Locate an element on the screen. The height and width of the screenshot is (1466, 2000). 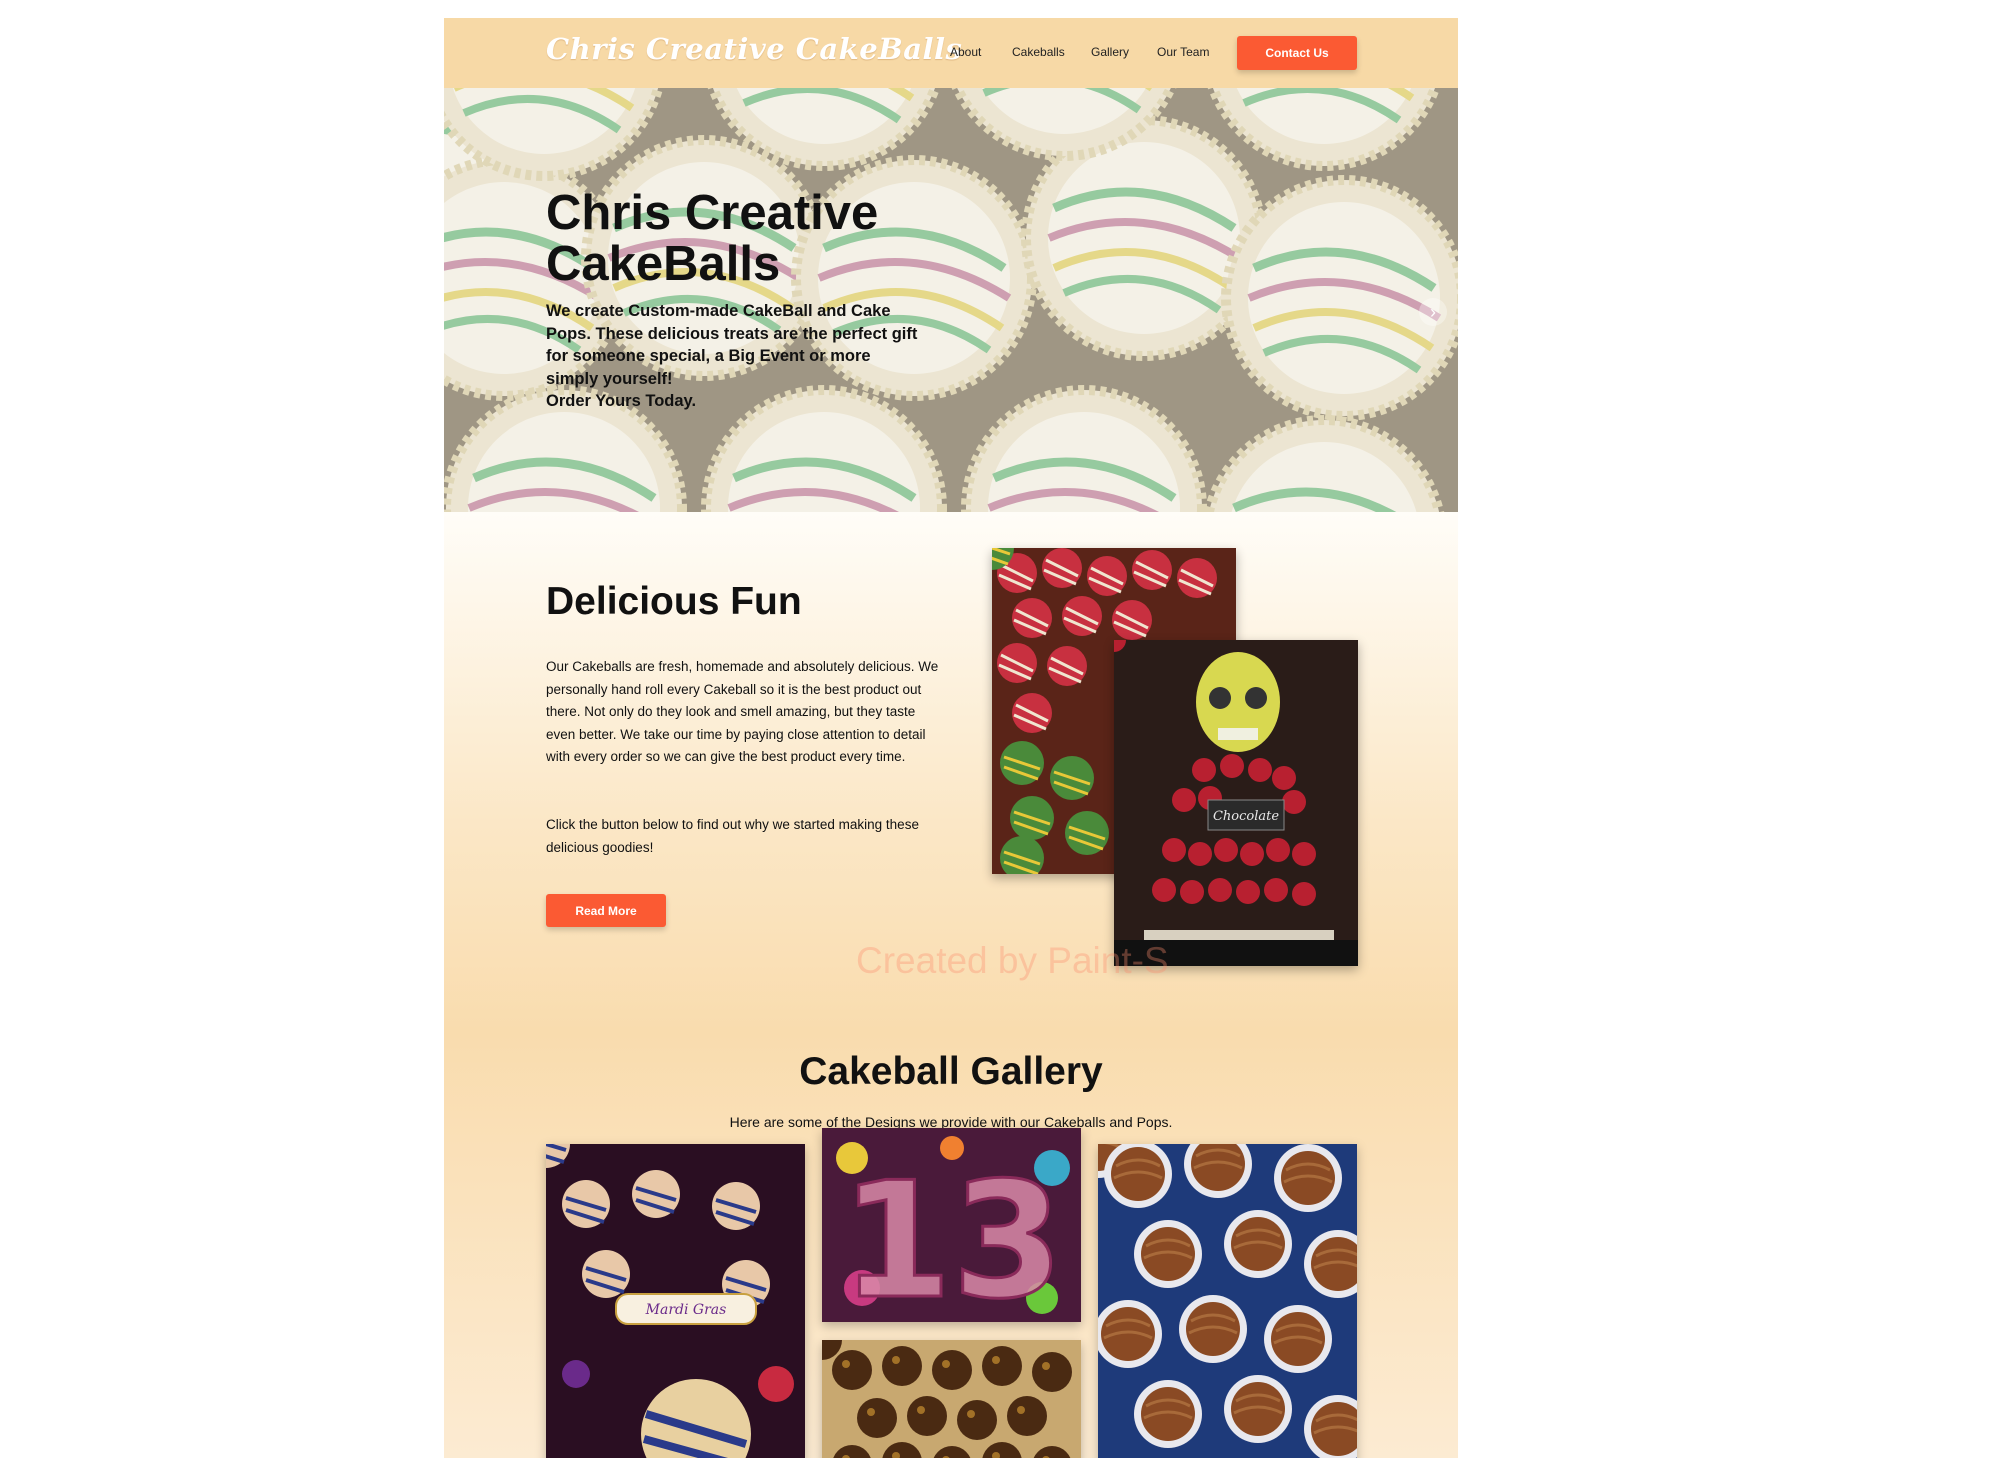
nav-about: About is located at coordinates (965, 52).